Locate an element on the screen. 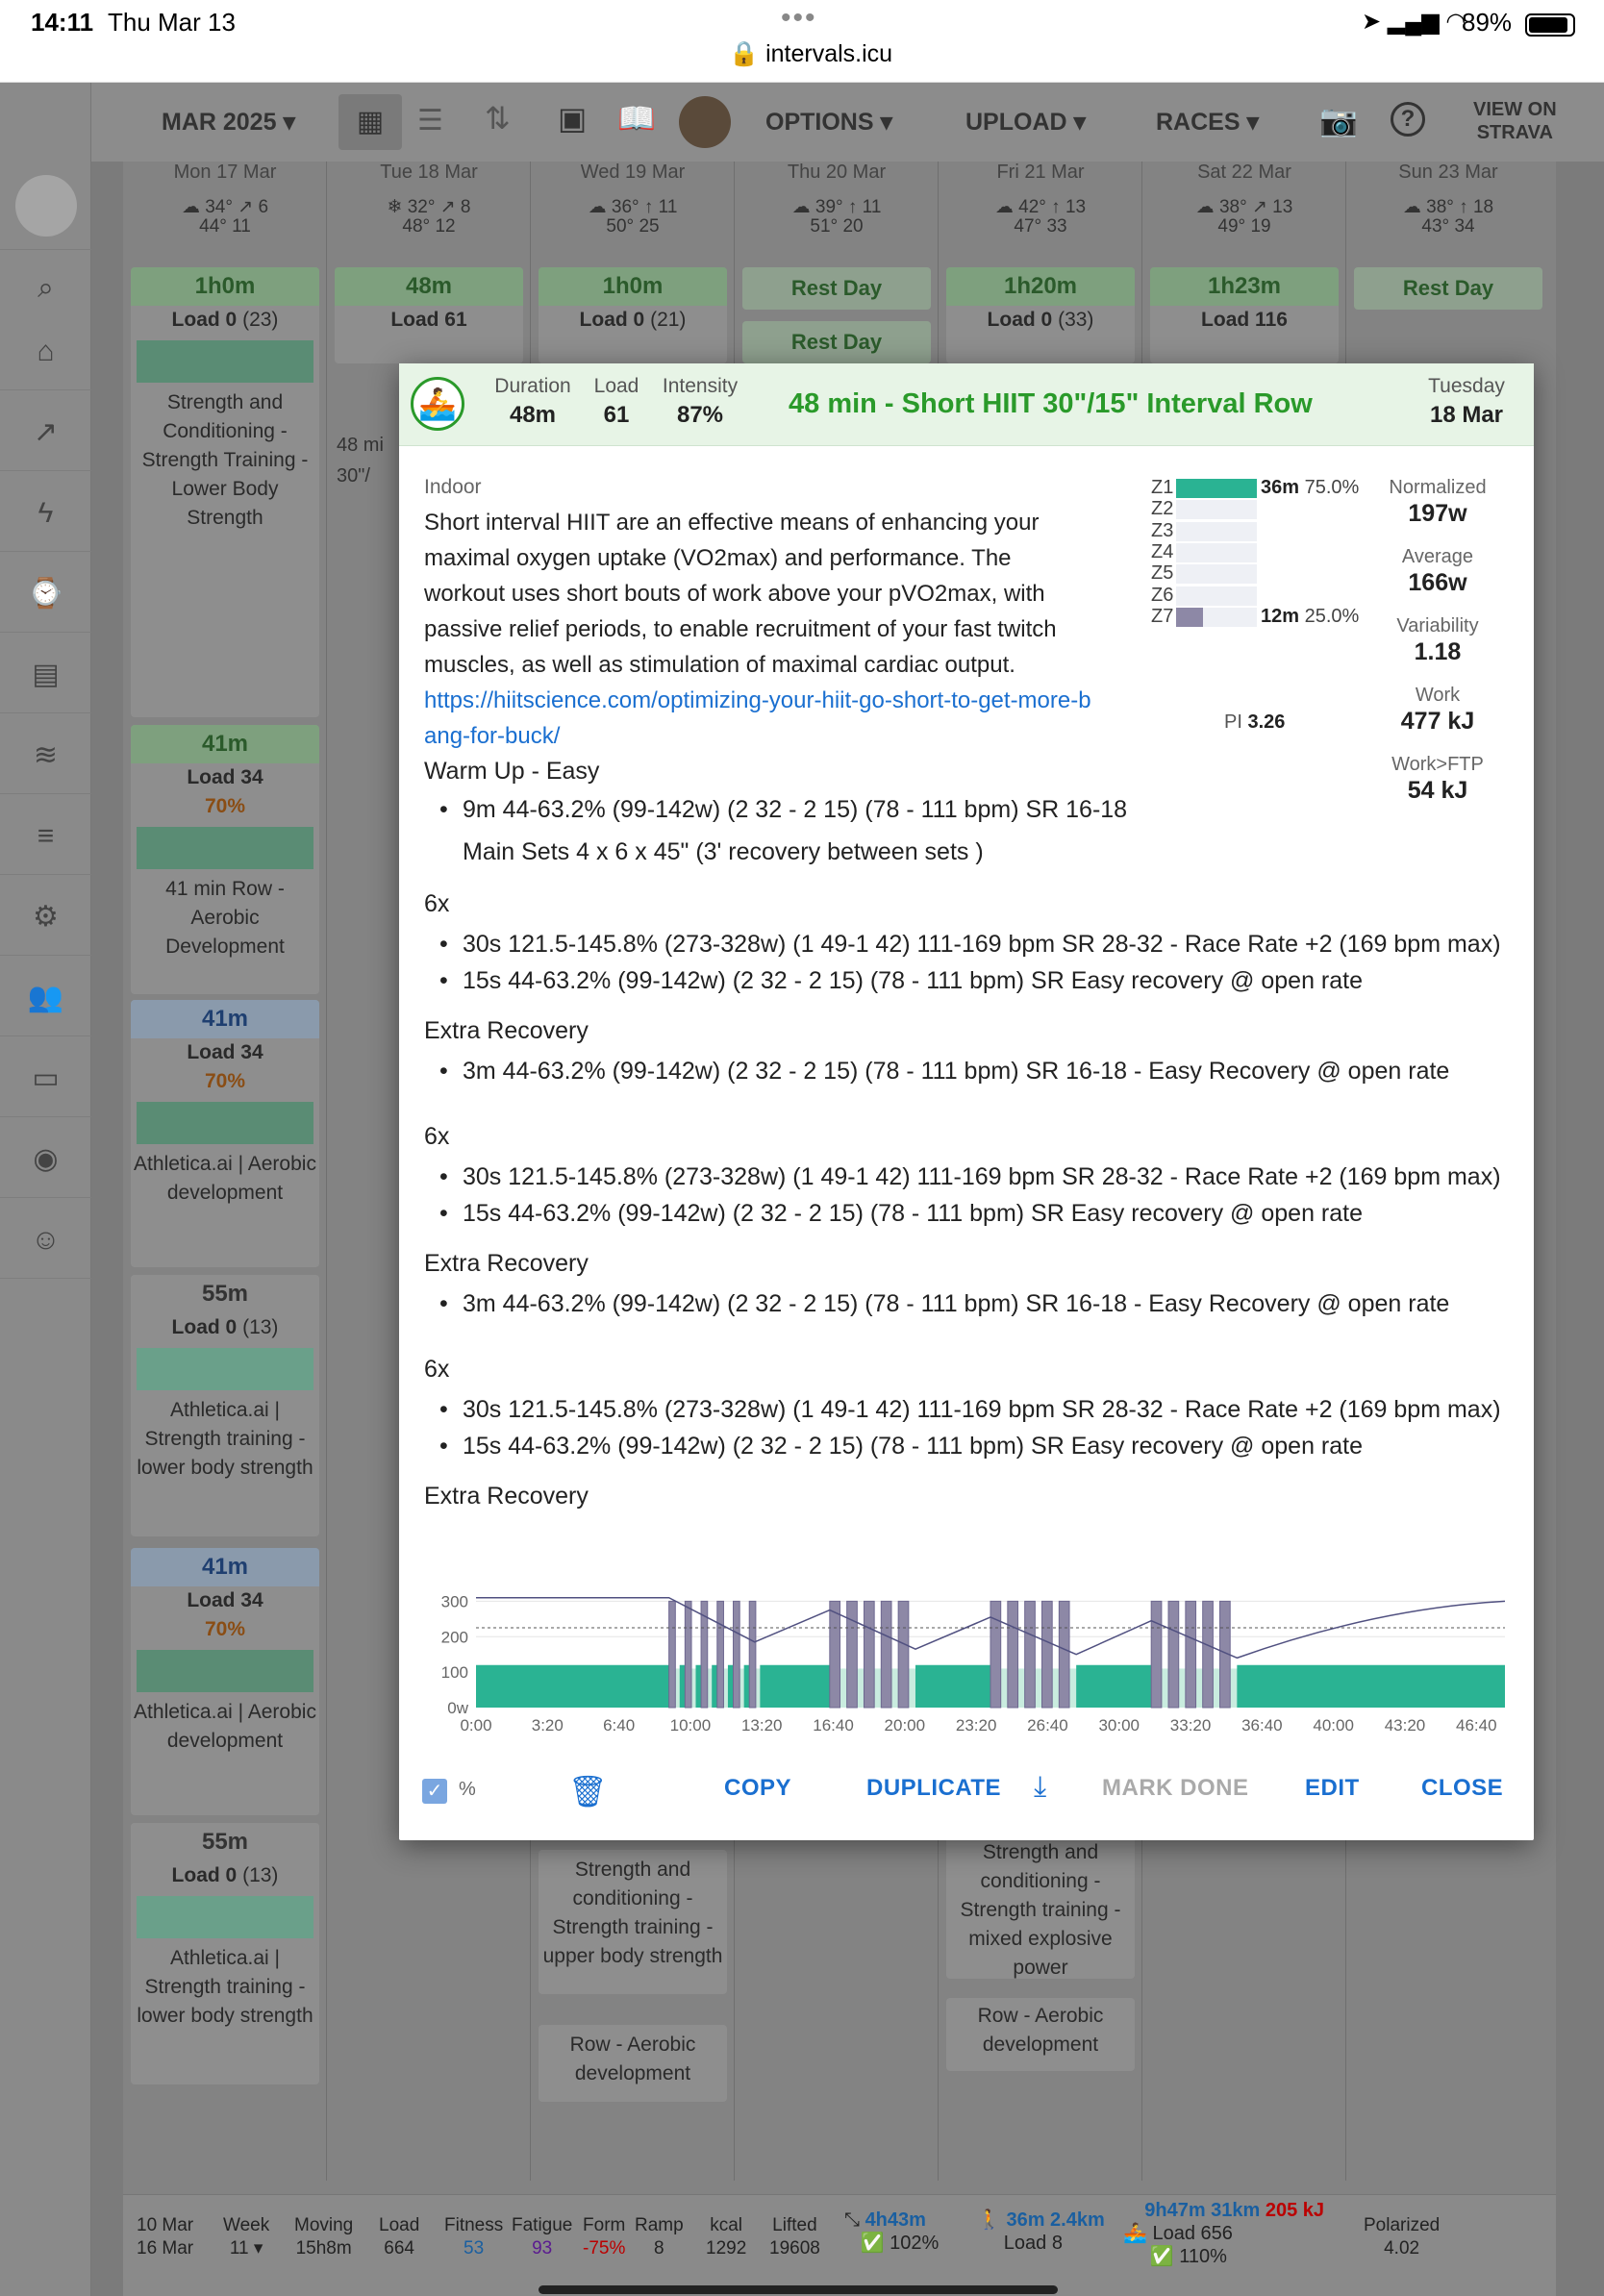 This screenshot has height=2296, width=1604. workout-day: Tuesday is located at coordinates (1466, 386).